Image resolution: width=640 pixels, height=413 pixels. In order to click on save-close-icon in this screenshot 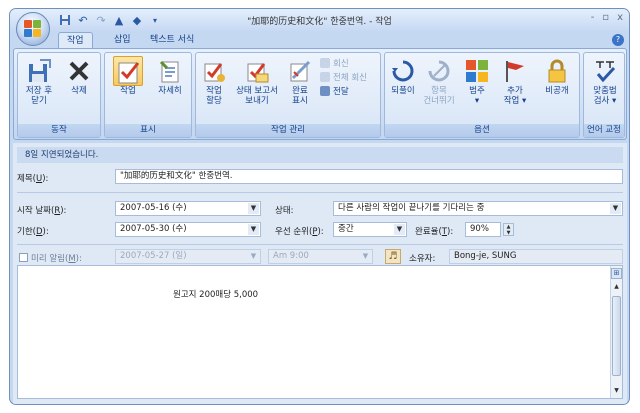, I will do `click(40, 70)`.